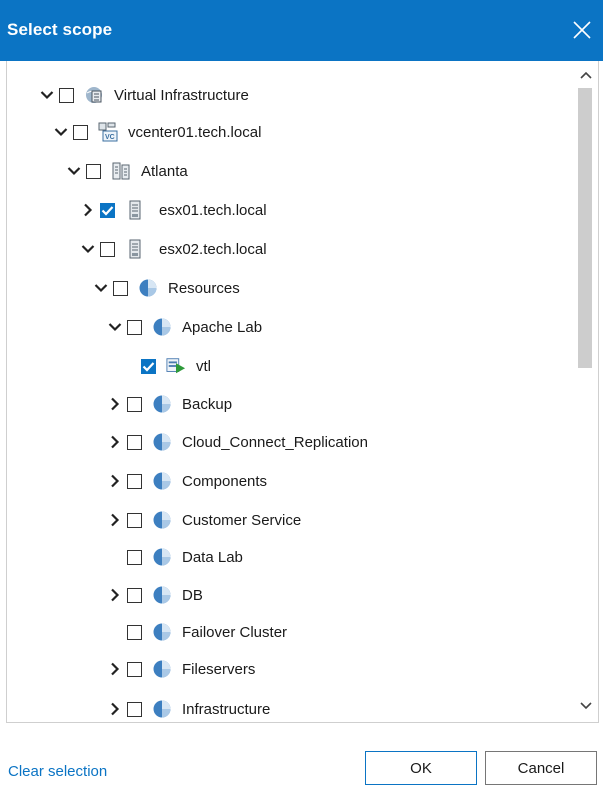 This screenshot has height=805, width=603. I want to click on chevron-up-icon, so click(585, 75).